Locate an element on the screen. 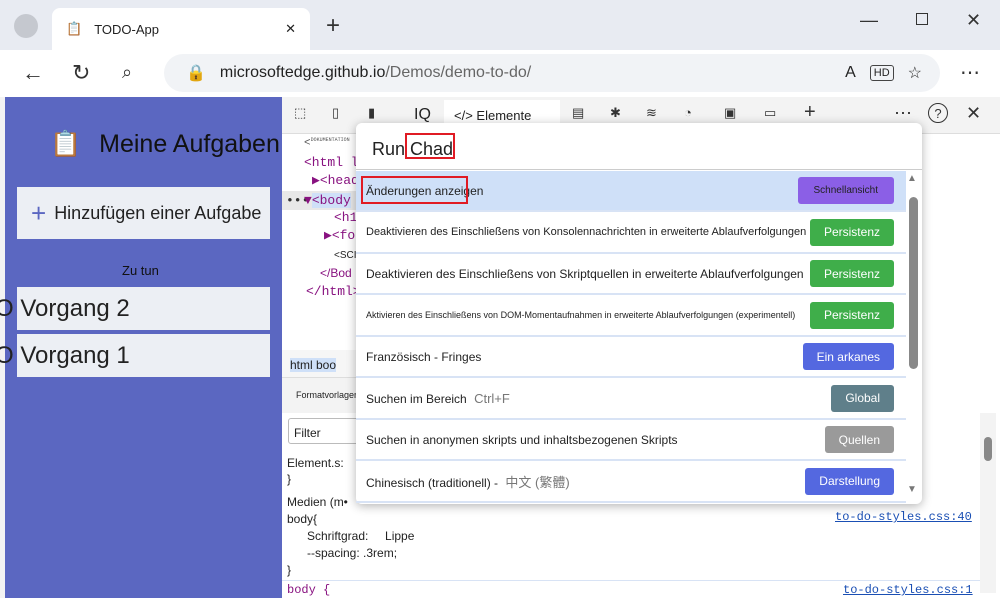 The image size is (1000, 598). read-aloud-icon: A is located at coordinates (850, 73).